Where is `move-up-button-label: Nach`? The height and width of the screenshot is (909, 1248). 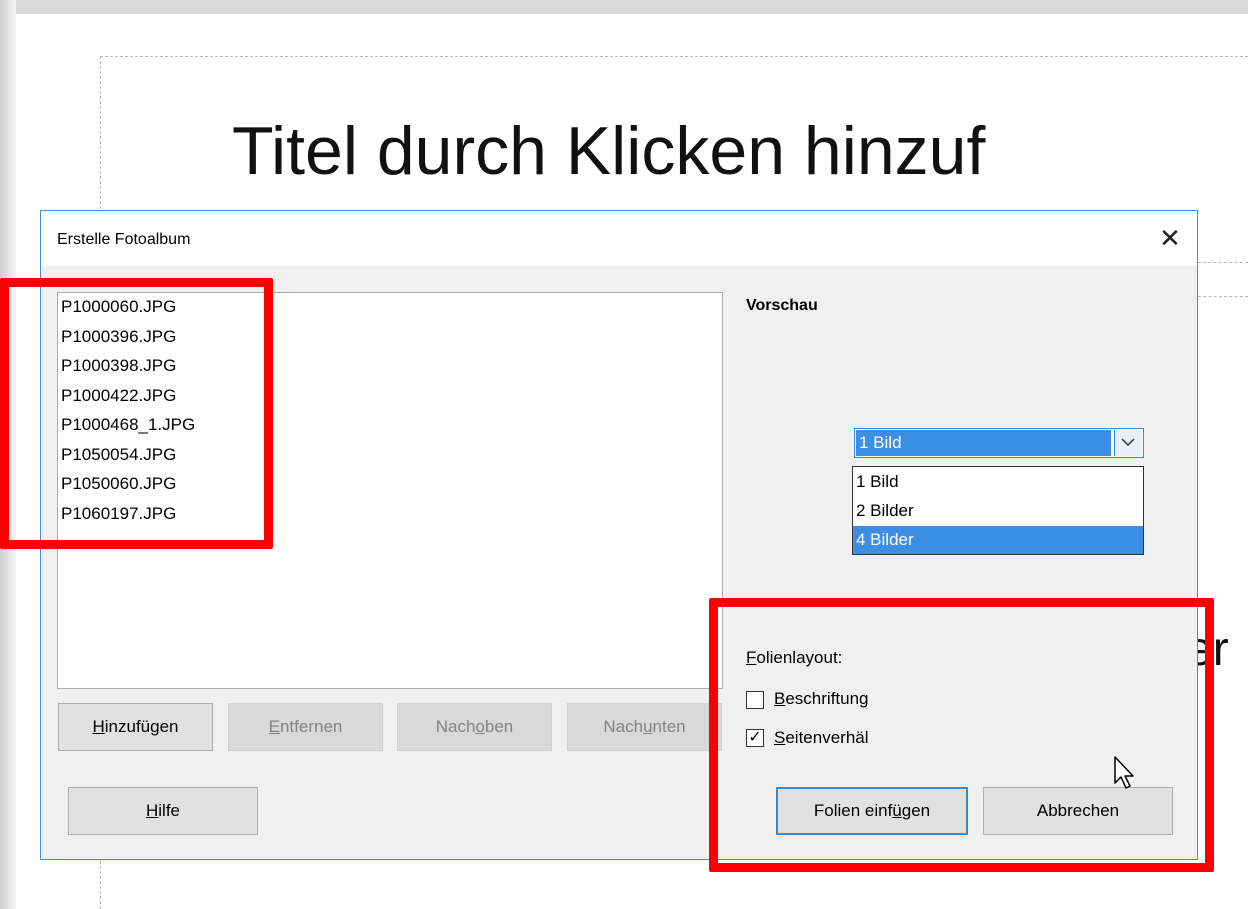
move-up-button-label: Nach is located at coordinates (455, 726).